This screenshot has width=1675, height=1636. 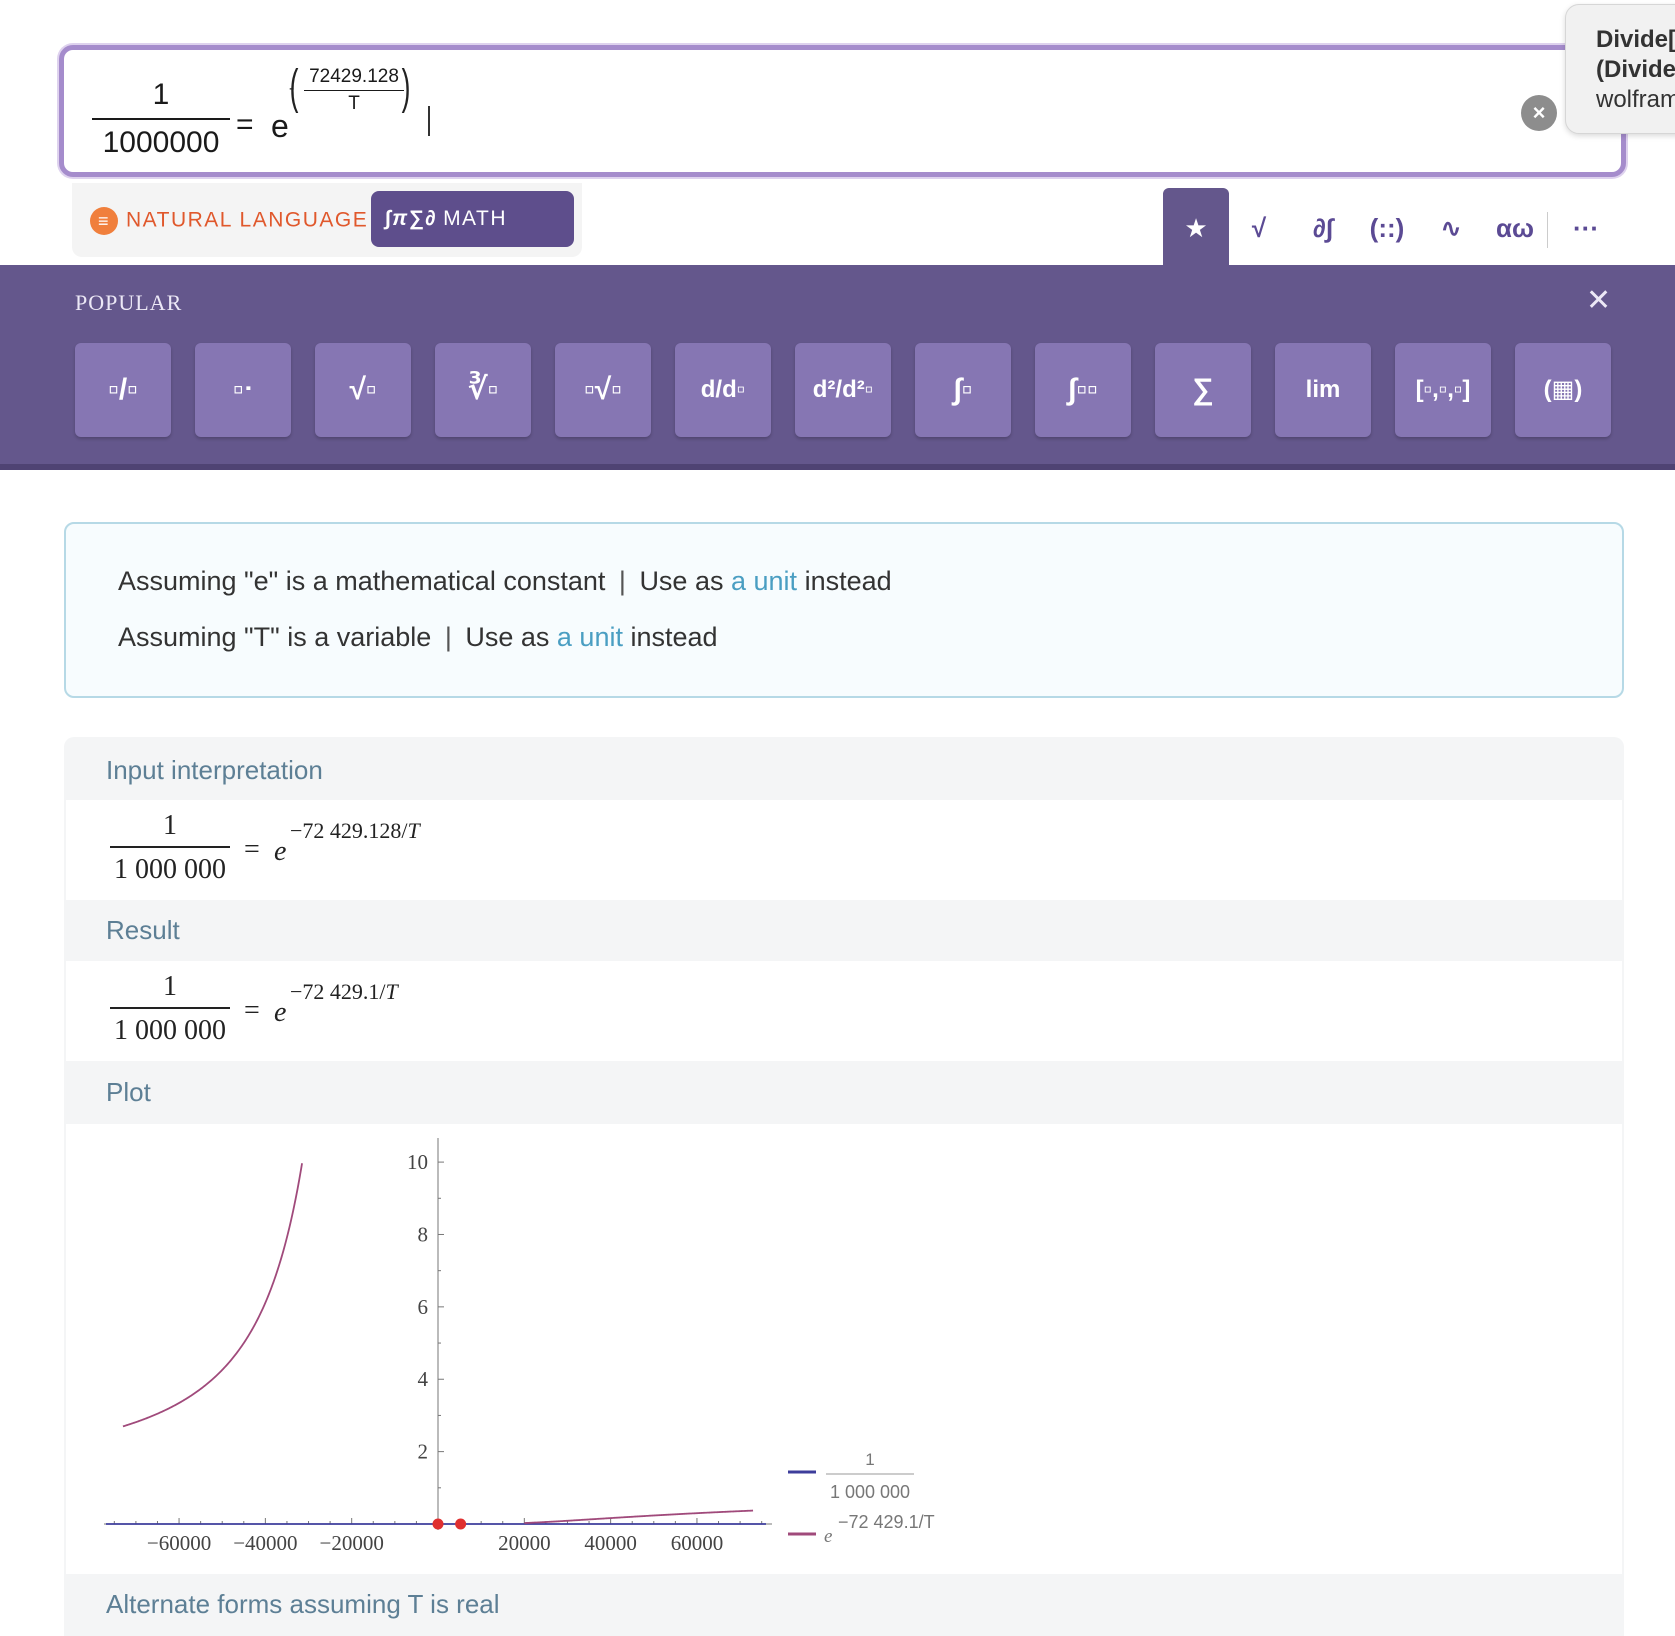 What do you see at coordinates (280, 1012) in the screenshot?
I see `result-base: e` at bounding box center [280, 1012].